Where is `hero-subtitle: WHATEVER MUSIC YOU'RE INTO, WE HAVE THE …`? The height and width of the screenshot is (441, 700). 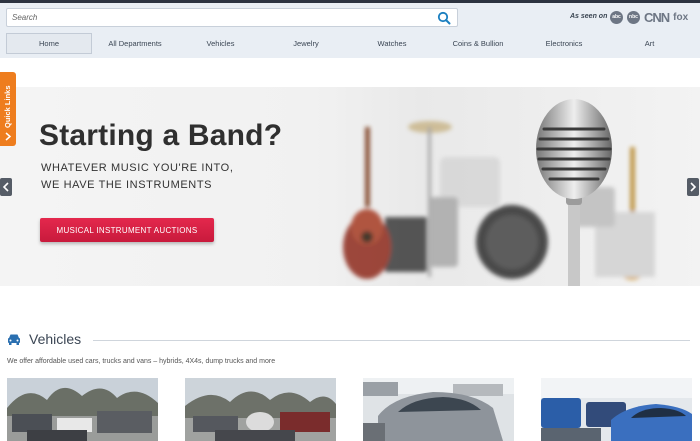 hero-subtitle: WHATEVER MUSIC YOU'RE INTO, WE HAVE THE … is located at coordinates (171, 177).